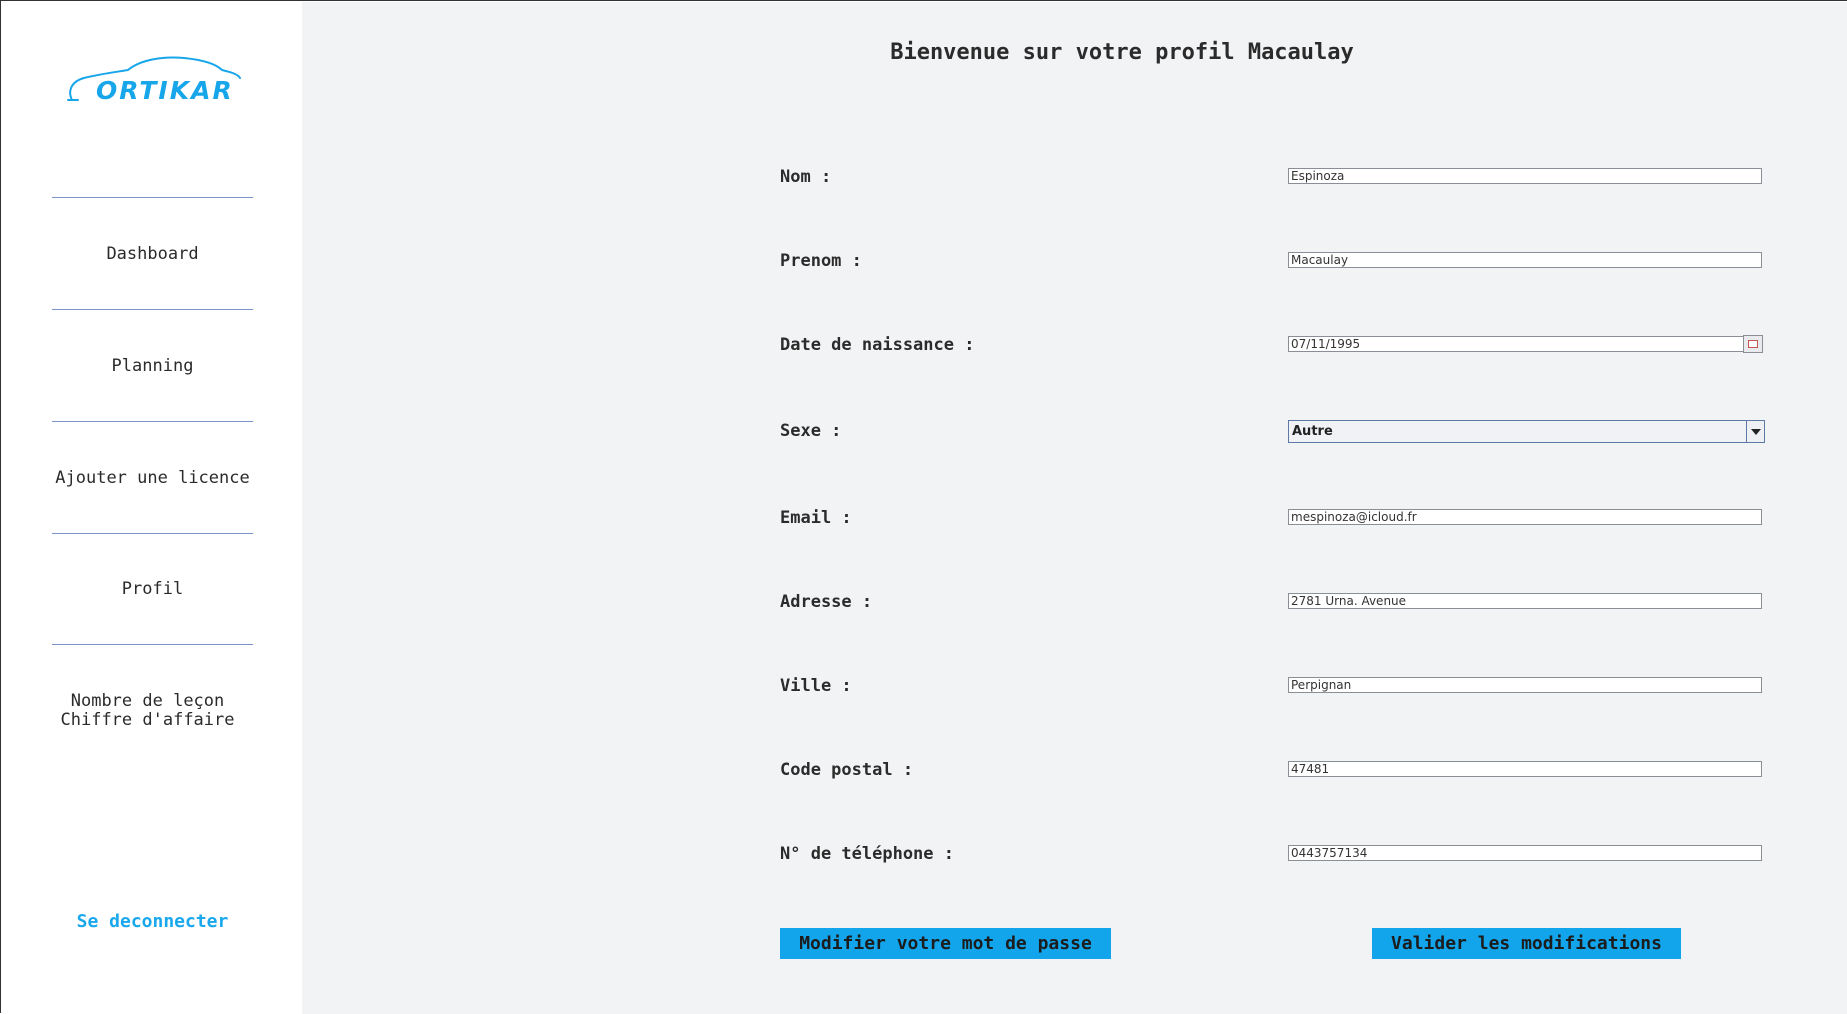 Image resolution: width=1847 pixels, height=1014 pixels. I want to click on sidebar-item-statistiques: Nombre de leçon Chiffre d'affaire, so click(147, 711).